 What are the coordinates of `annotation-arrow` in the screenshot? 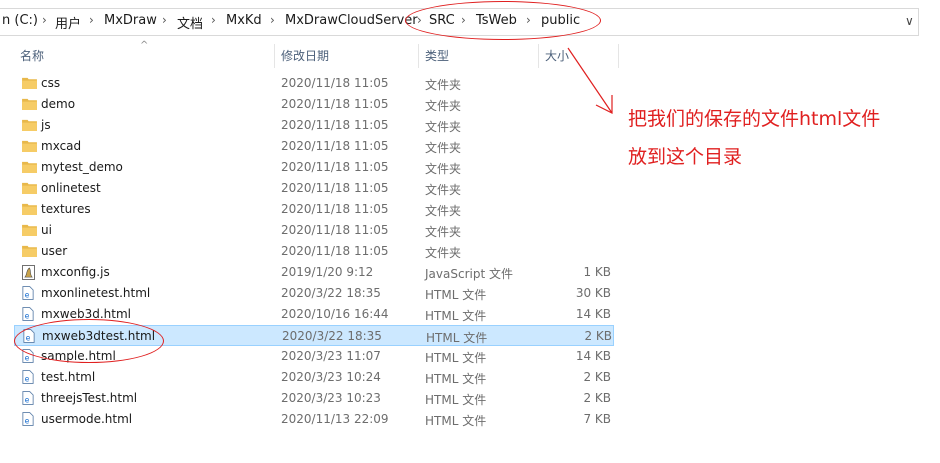 It's located at (590, 80).